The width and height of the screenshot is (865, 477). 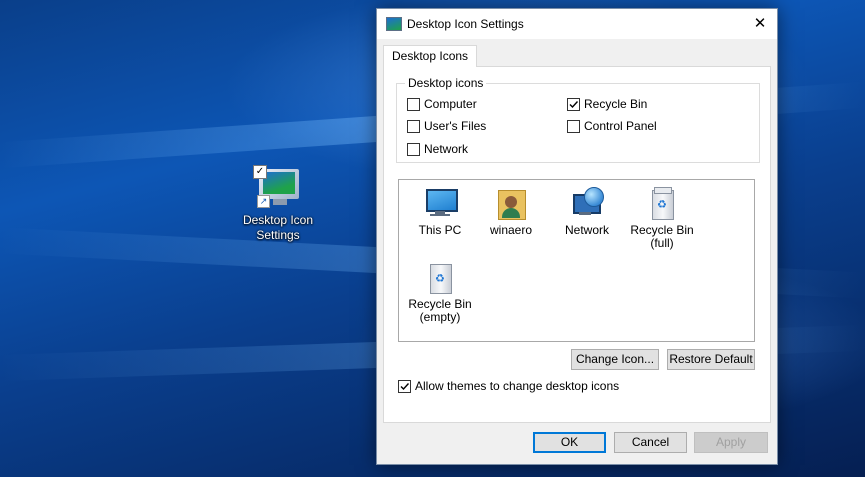 I want to click on close-button: ✕, so click(x=760, y=24).